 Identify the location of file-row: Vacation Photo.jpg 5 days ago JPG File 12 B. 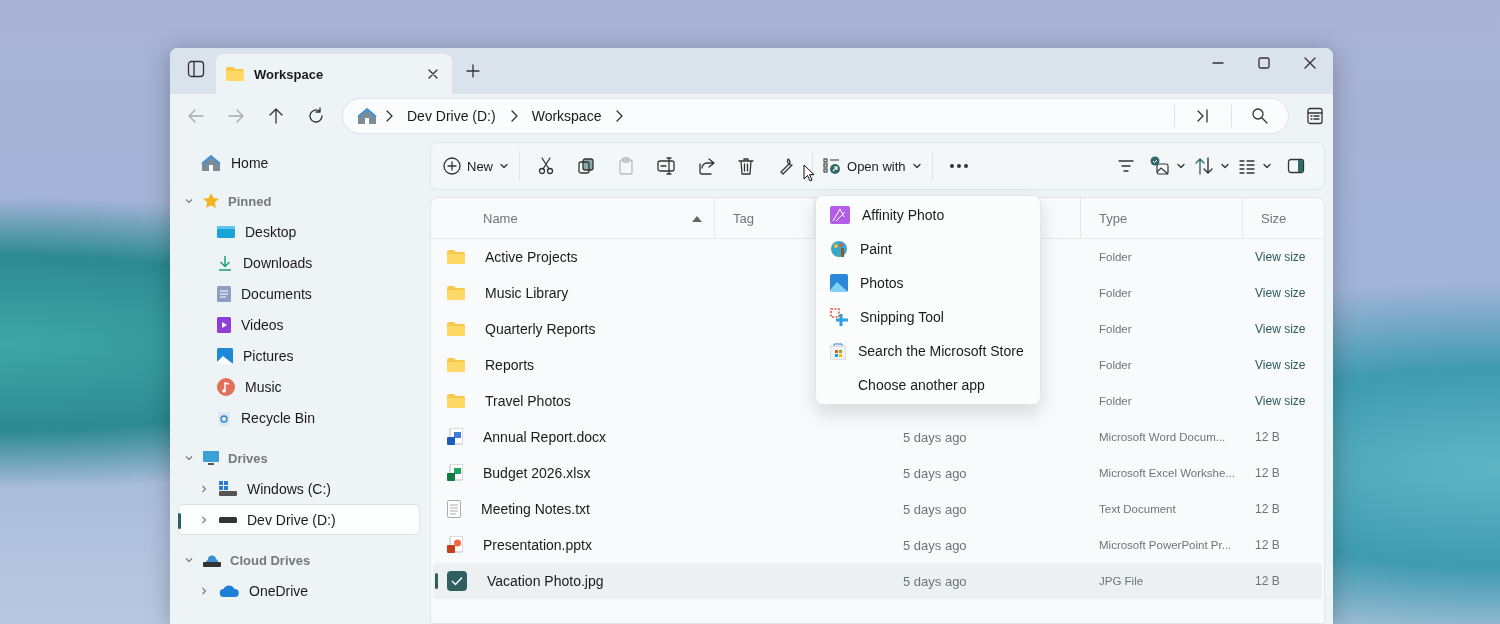
(877, 581).